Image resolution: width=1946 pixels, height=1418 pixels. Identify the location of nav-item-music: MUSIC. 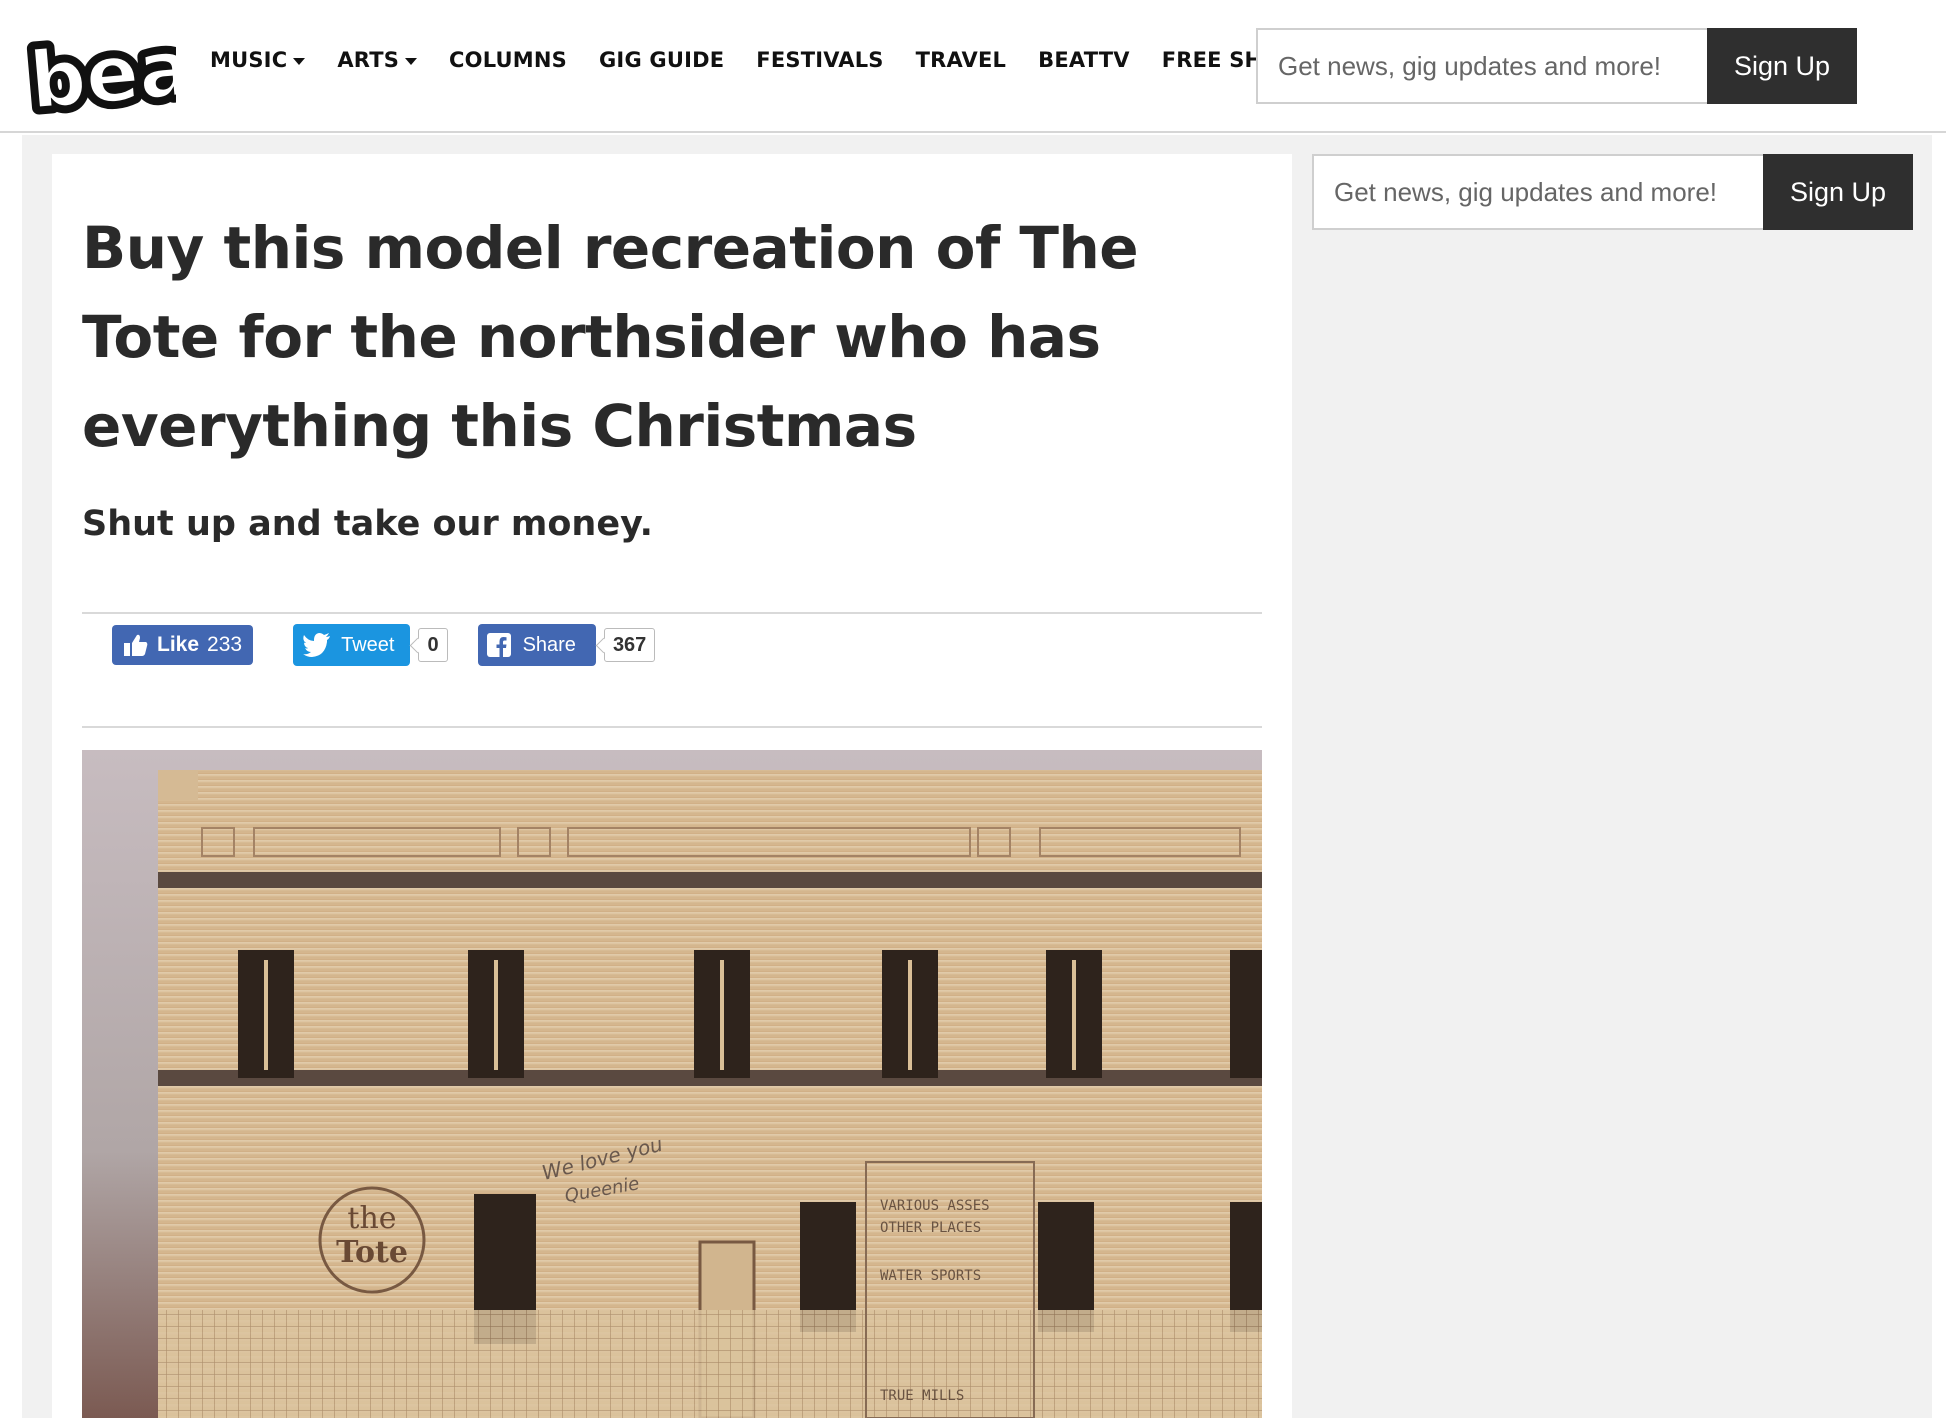
(258, 60).